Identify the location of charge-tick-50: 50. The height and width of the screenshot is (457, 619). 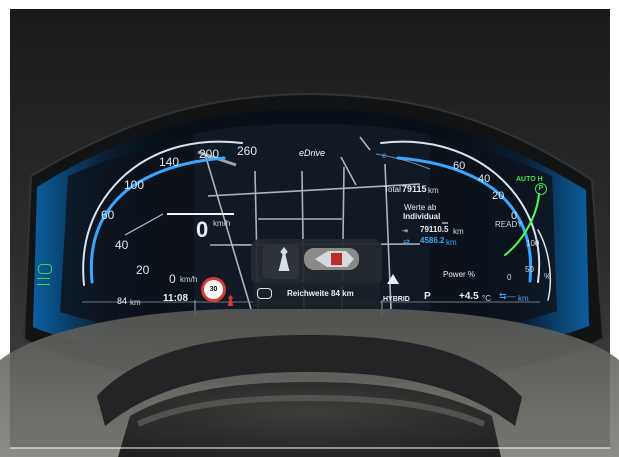
(529, 269).